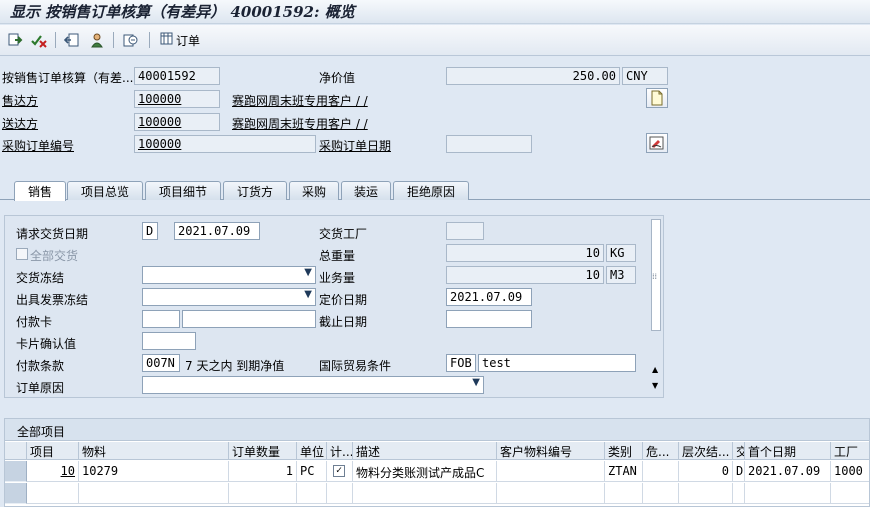  Describe the element at coordinates (312, 471) in the screenshot. I see `unit-cell: PC` at that location.